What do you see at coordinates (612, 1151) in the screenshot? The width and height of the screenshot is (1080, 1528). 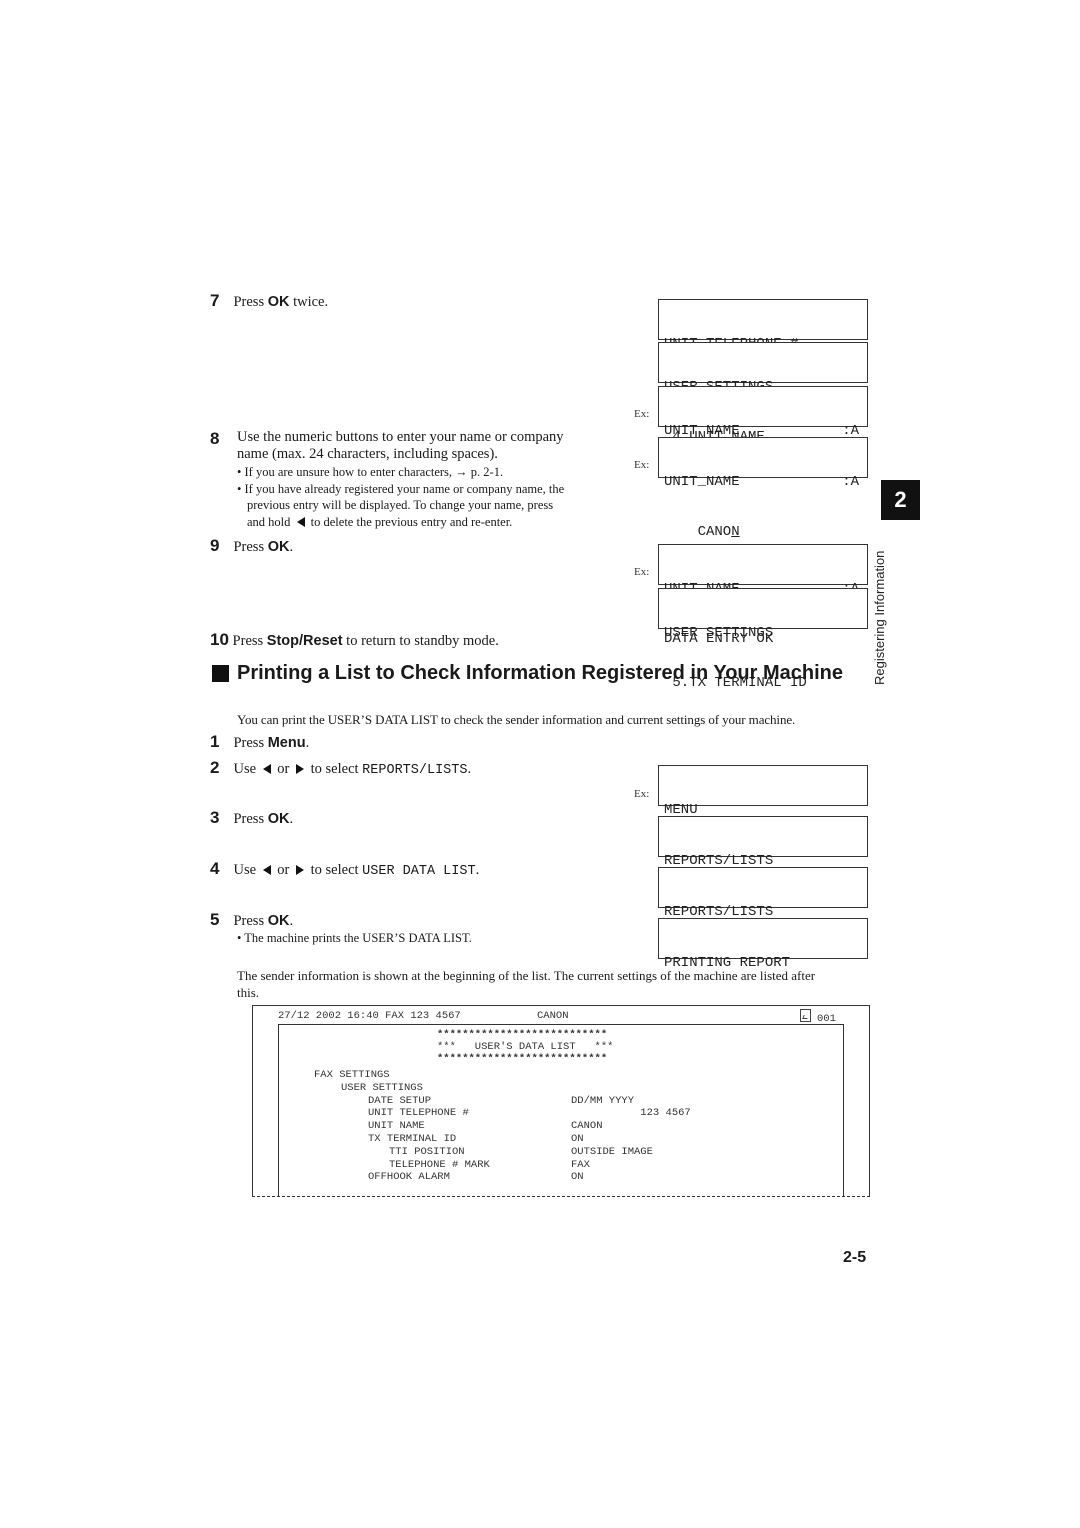 I see `report-row-value: OUTSIDE IMAGE` at bounding box center [612, 1151].